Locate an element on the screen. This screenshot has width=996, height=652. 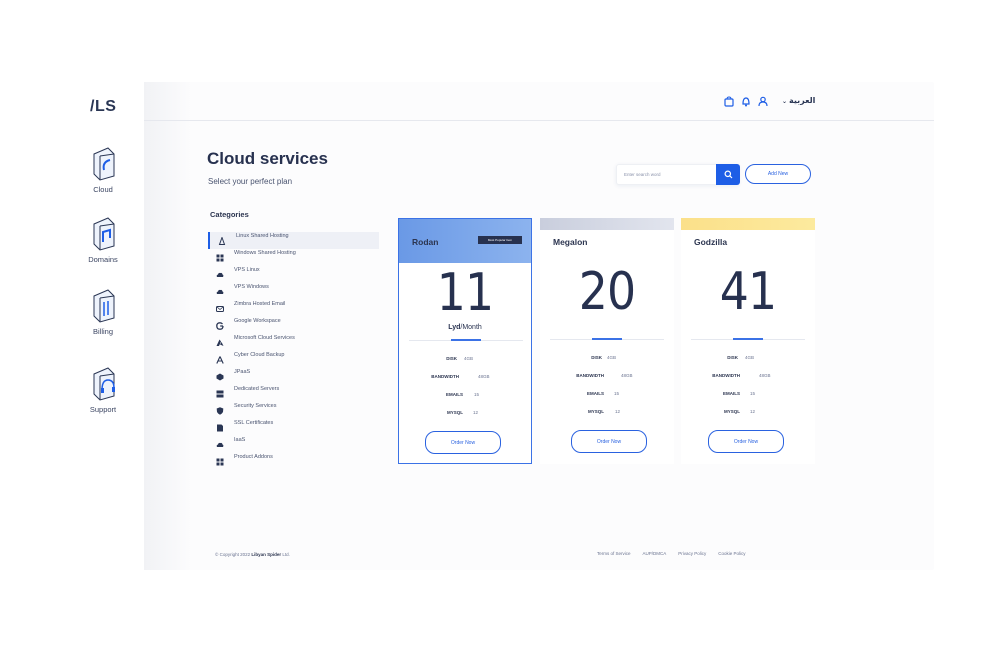
category-label: Product Addons is located at coordinates (253, 457).